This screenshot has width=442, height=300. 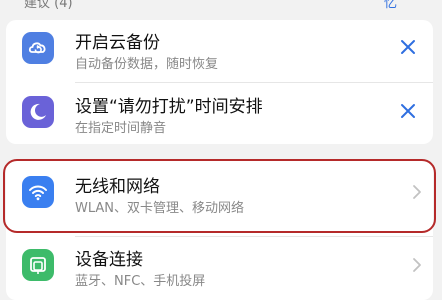 I want to click on cloud-backup-icon, so click(x=38, y=48).